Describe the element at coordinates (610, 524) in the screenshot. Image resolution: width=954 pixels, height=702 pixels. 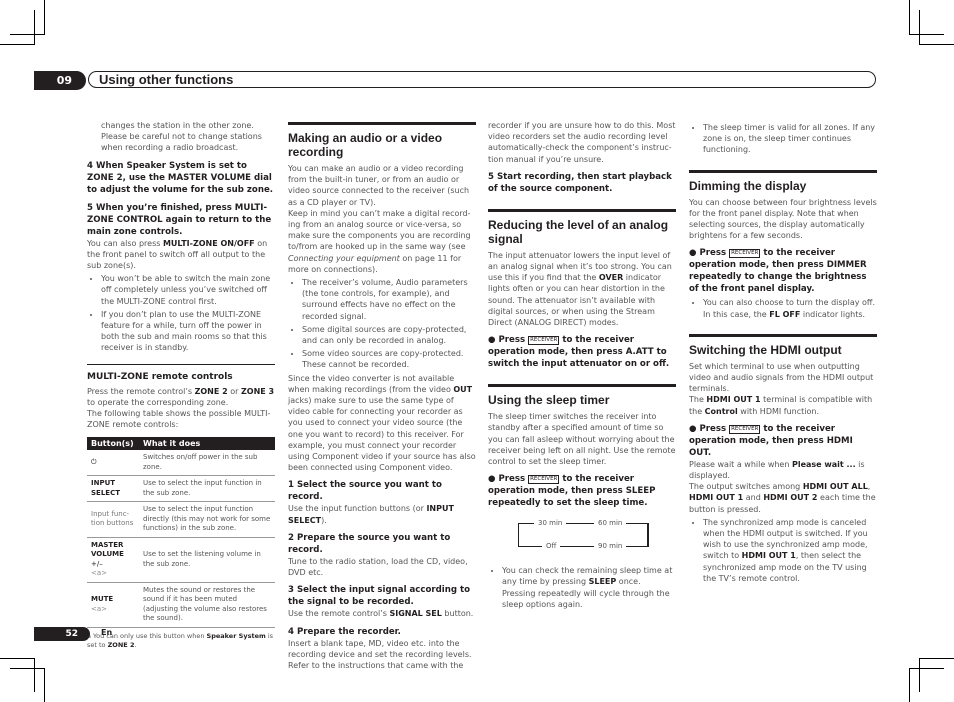
I see `cycle-option: 60 min` at that location.